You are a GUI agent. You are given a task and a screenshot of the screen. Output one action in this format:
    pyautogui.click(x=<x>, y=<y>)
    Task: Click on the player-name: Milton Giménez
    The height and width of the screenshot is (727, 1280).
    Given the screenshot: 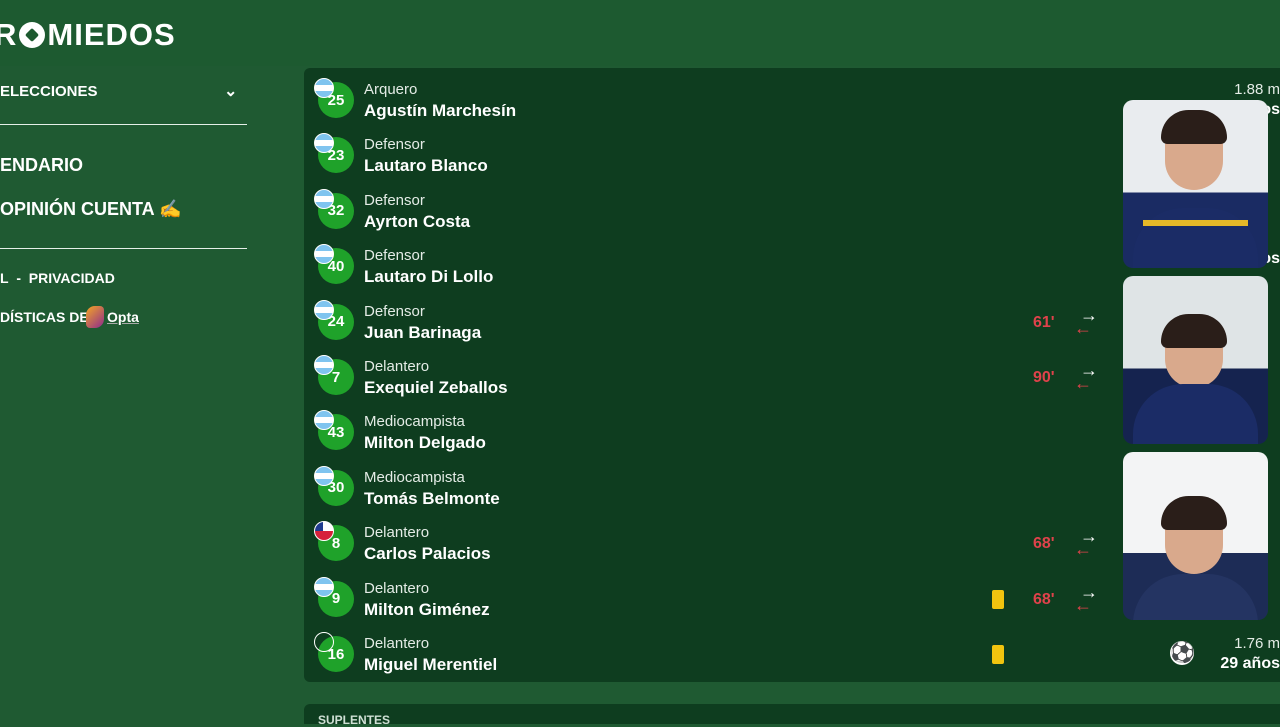 What is the action you would take?
    pyautogui.click(x=427, y=610)
    